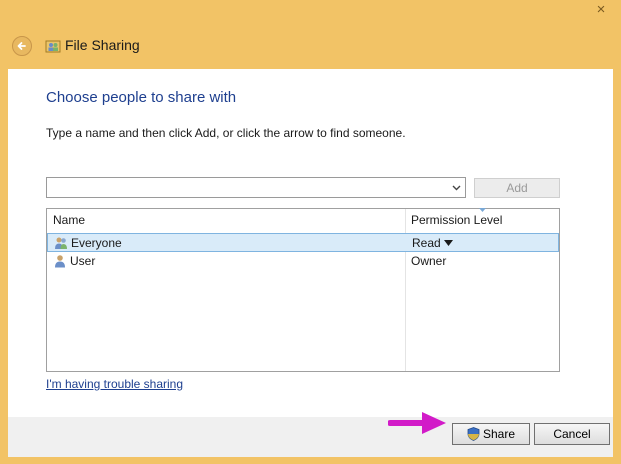  I want to click on close-button: ×, so click(601, 10).